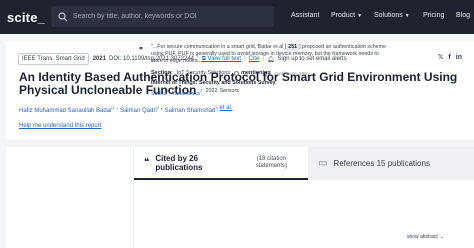  I want to click on nav-blog: Blog, so click(463, 15).